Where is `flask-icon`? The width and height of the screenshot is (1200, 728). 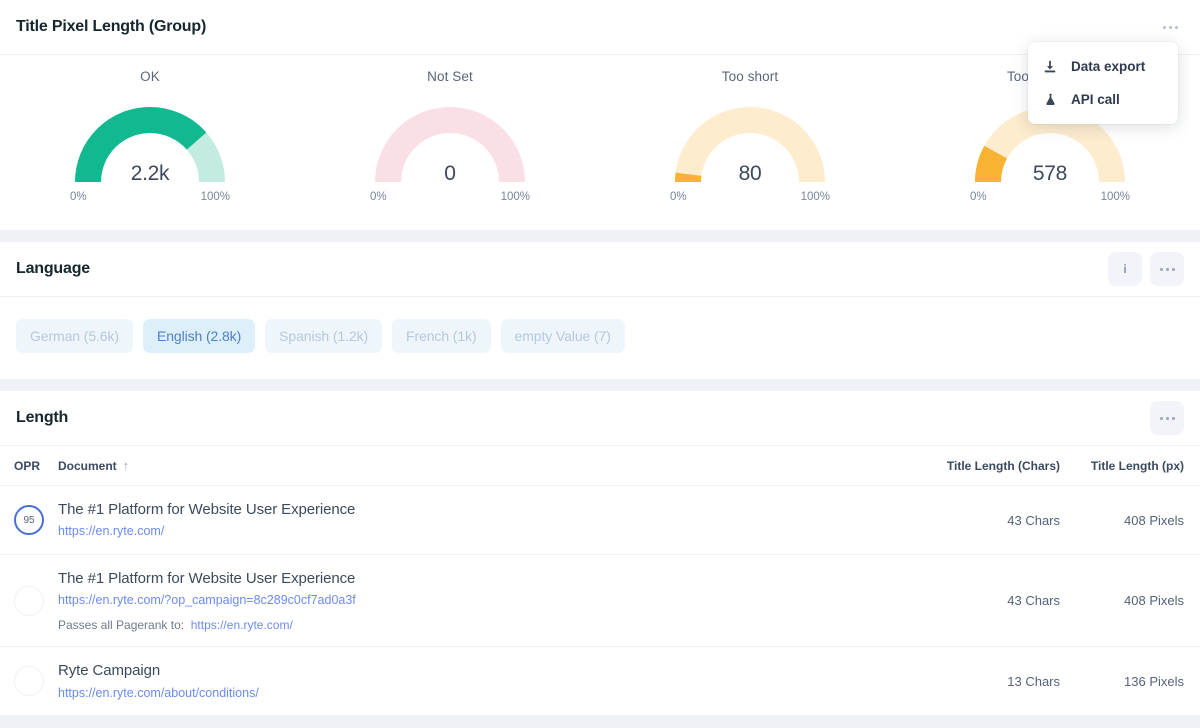
flask-icon is located at coordinates (1050, 99).